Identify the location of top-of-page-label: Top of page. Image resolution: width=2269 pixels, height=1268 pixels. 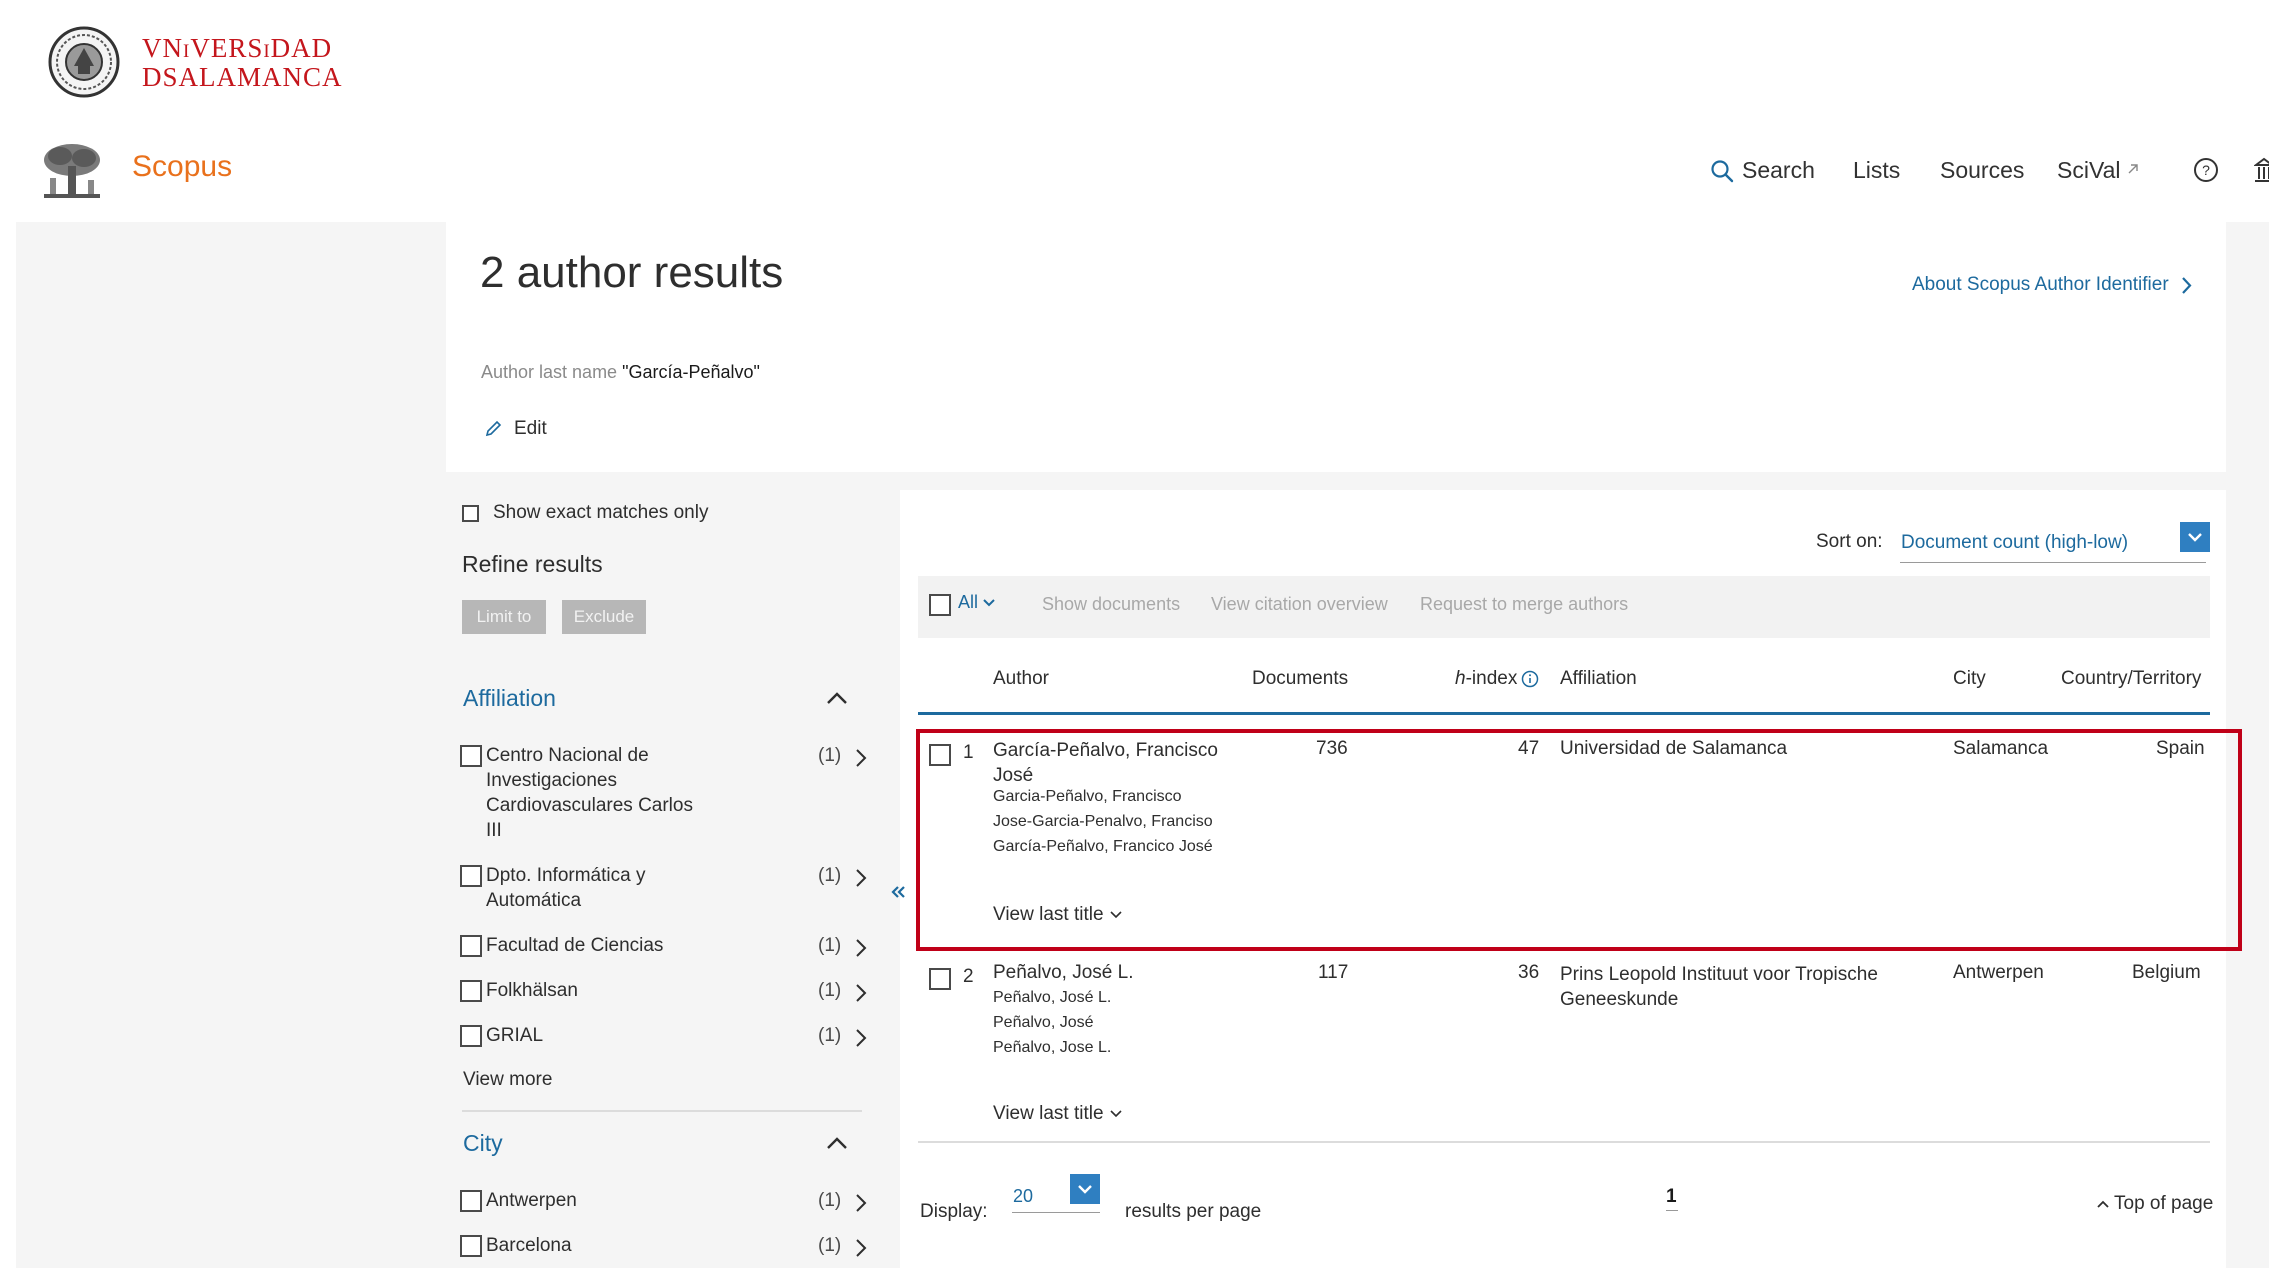
(2164, 1203).